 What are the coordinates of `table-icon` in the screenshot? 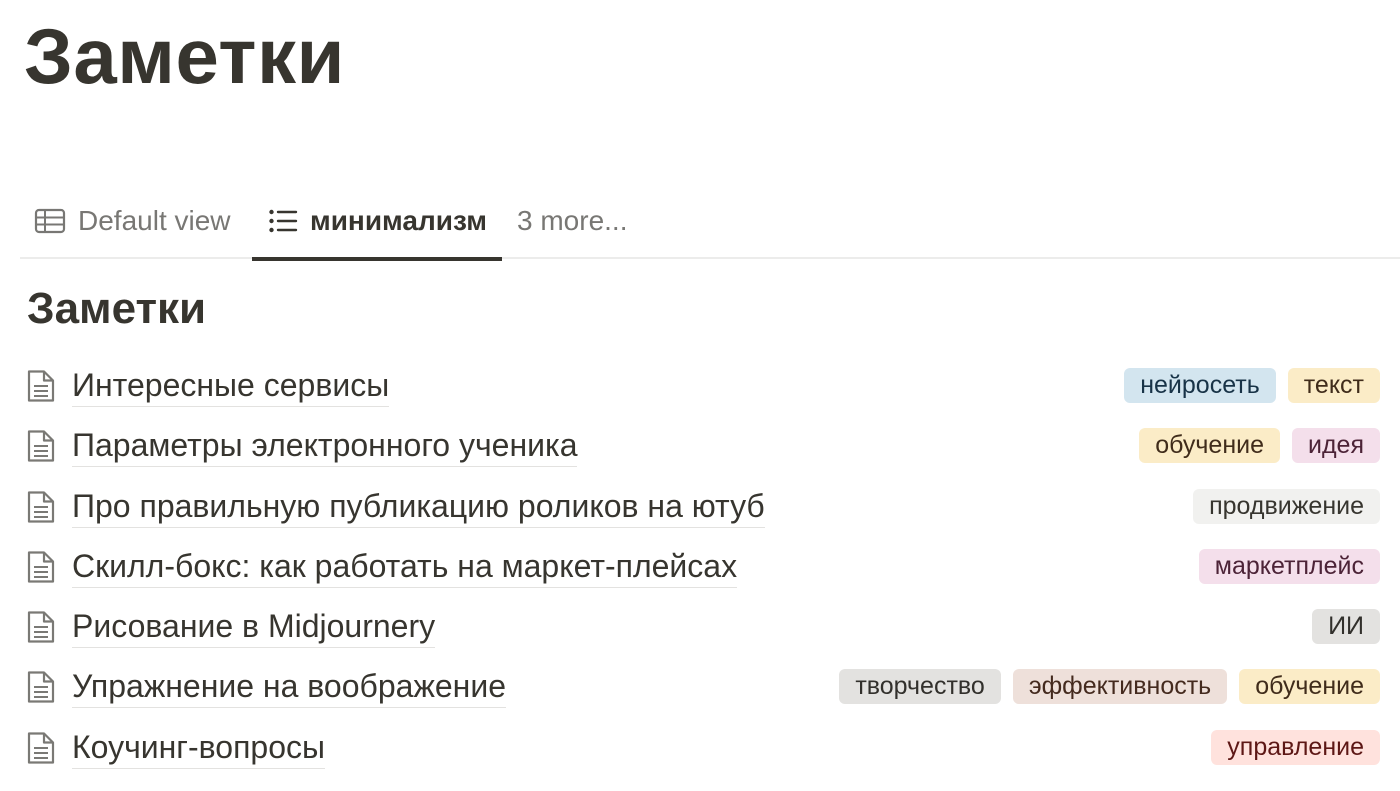 It's located at (50, 221).